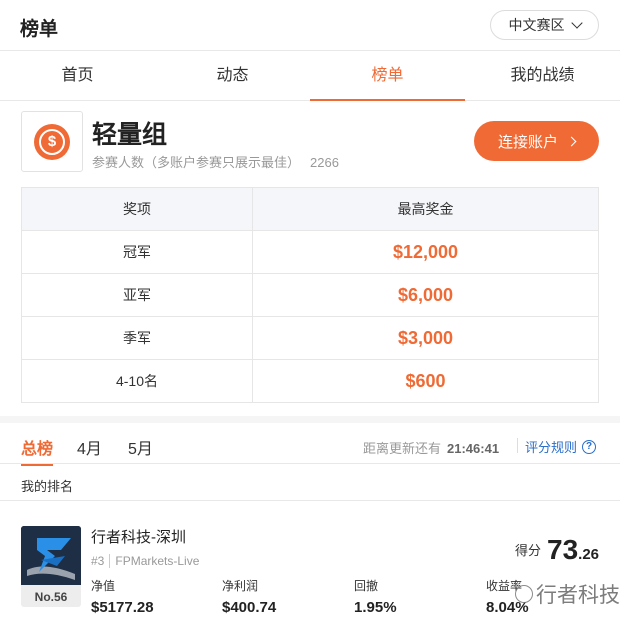  I want to click on team-logo-icon, so click(51, 555).